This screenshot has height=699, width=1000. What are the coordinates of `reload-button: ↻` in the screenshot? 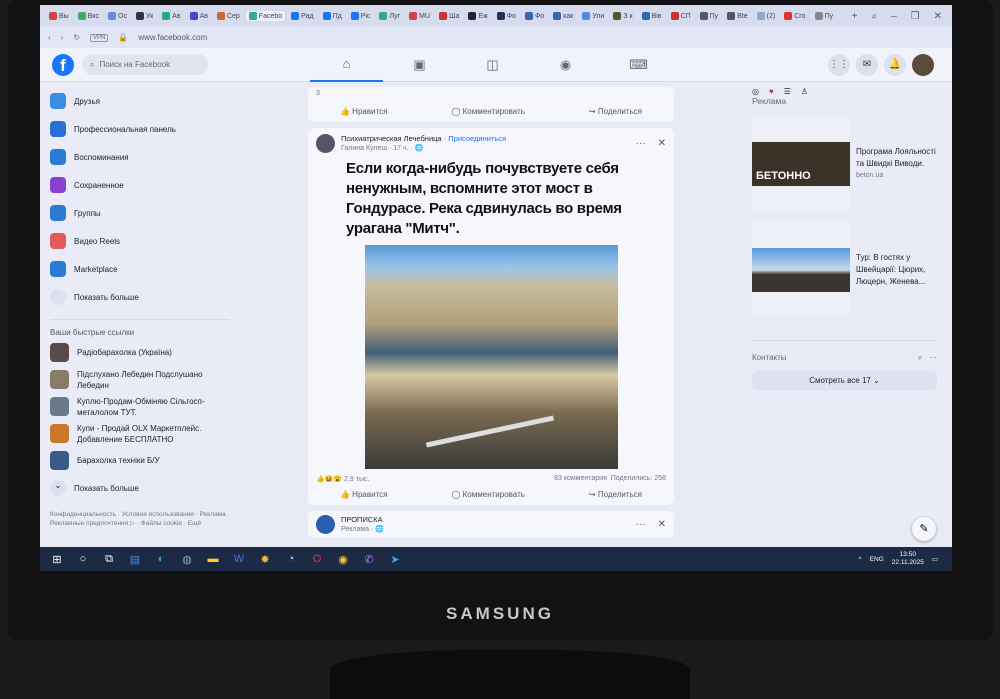 It's located at (76, 37).